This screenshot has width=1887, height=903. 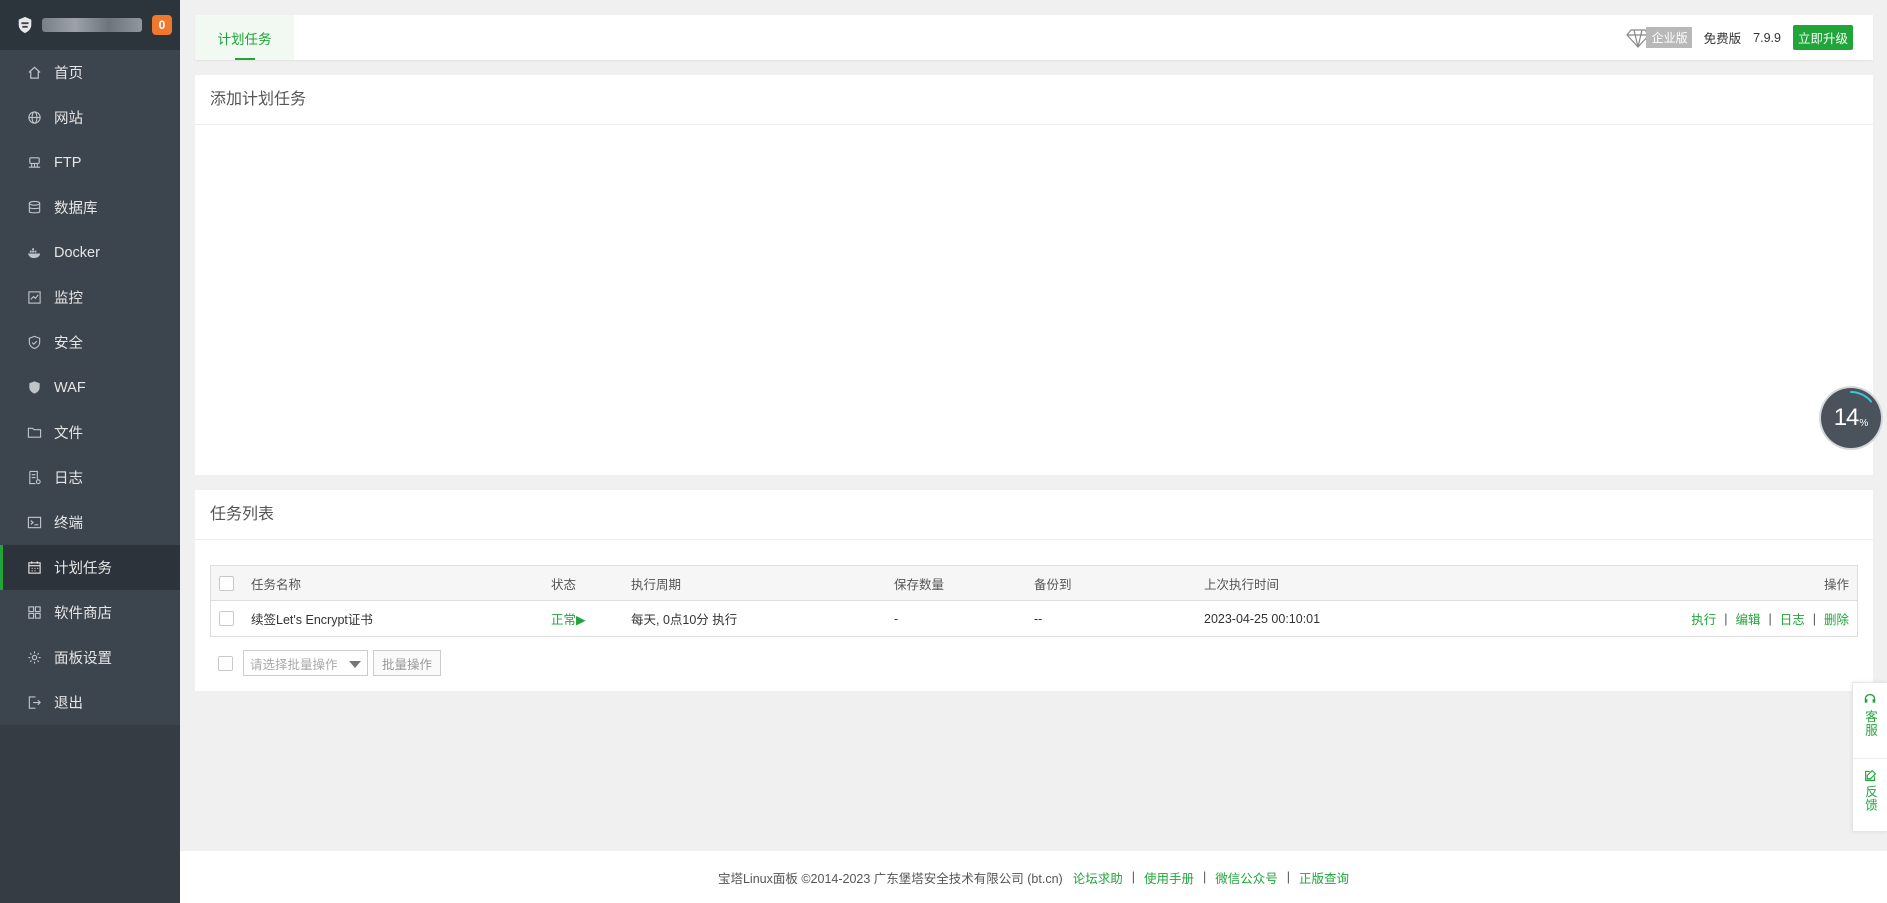 I want to click on sidebar-item-docker: Docker, so click(x=90, y=252).